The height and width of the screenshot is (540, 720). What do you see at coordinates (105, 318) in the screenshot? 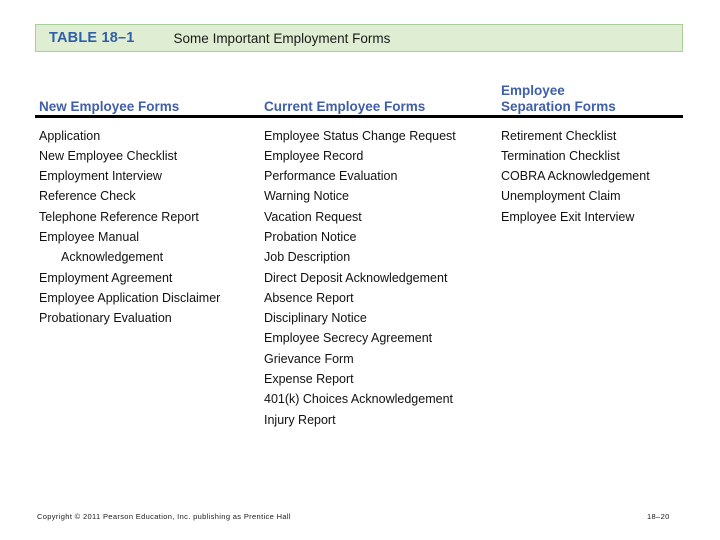
I see `table-cell-item: Probationary Evaluation` at bounding box center [105, 318].